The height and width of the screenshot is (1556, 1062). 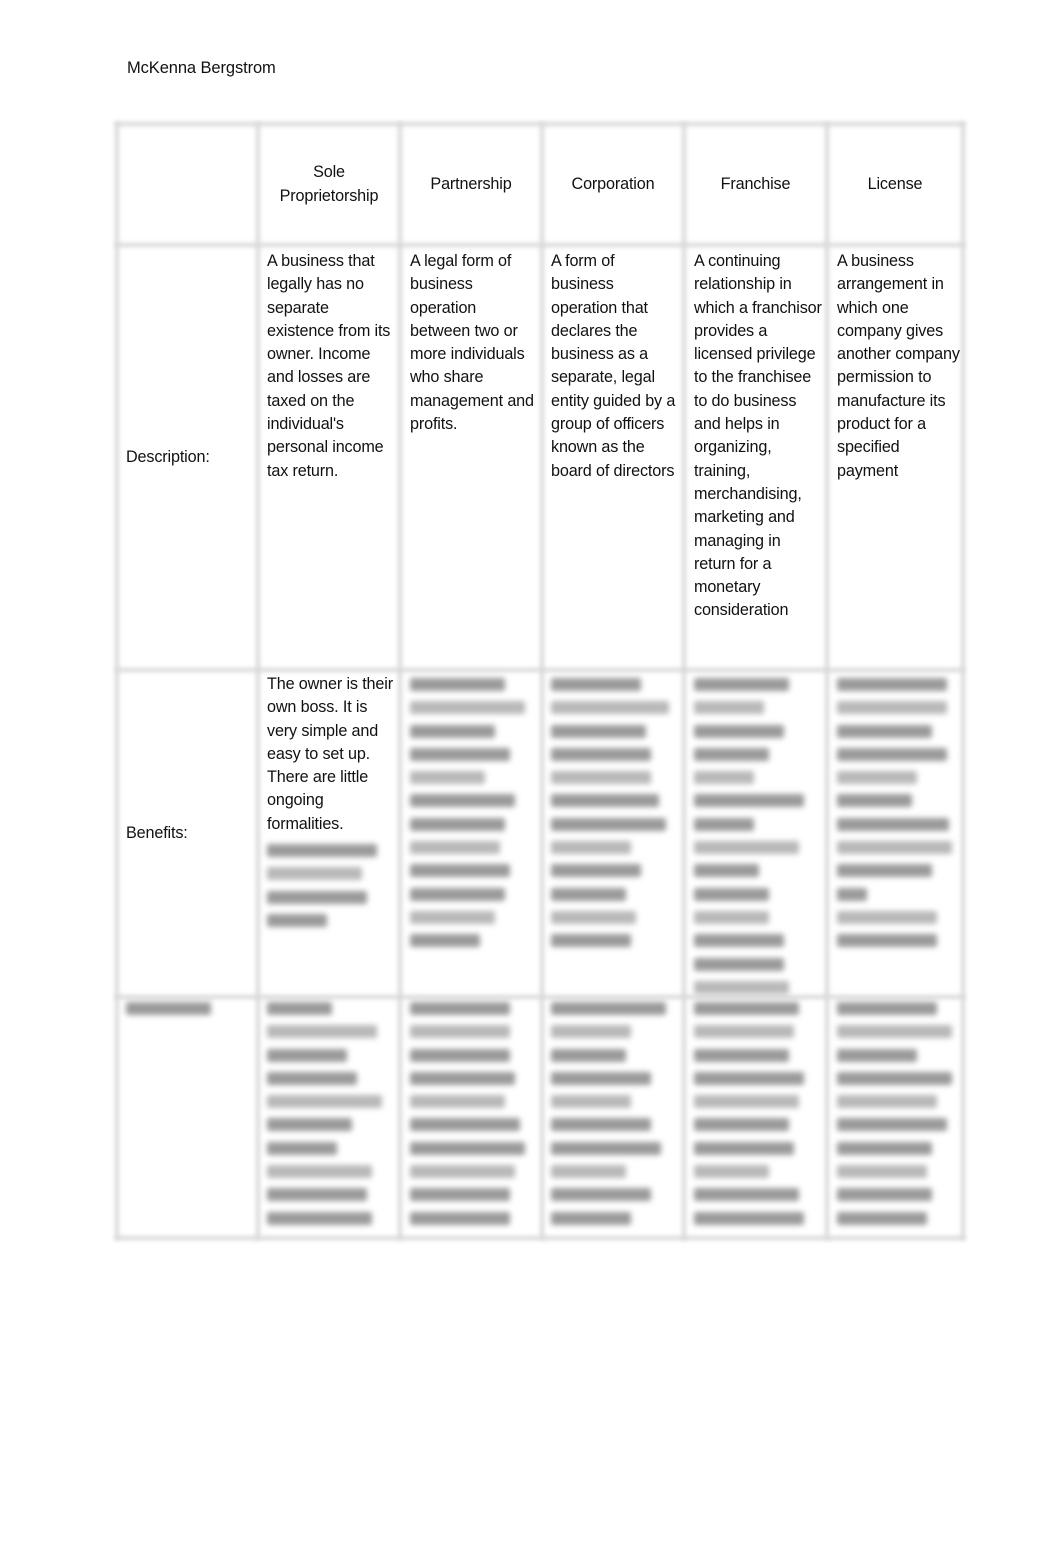 I want to click on row-divider, so click(x=540, y=997).